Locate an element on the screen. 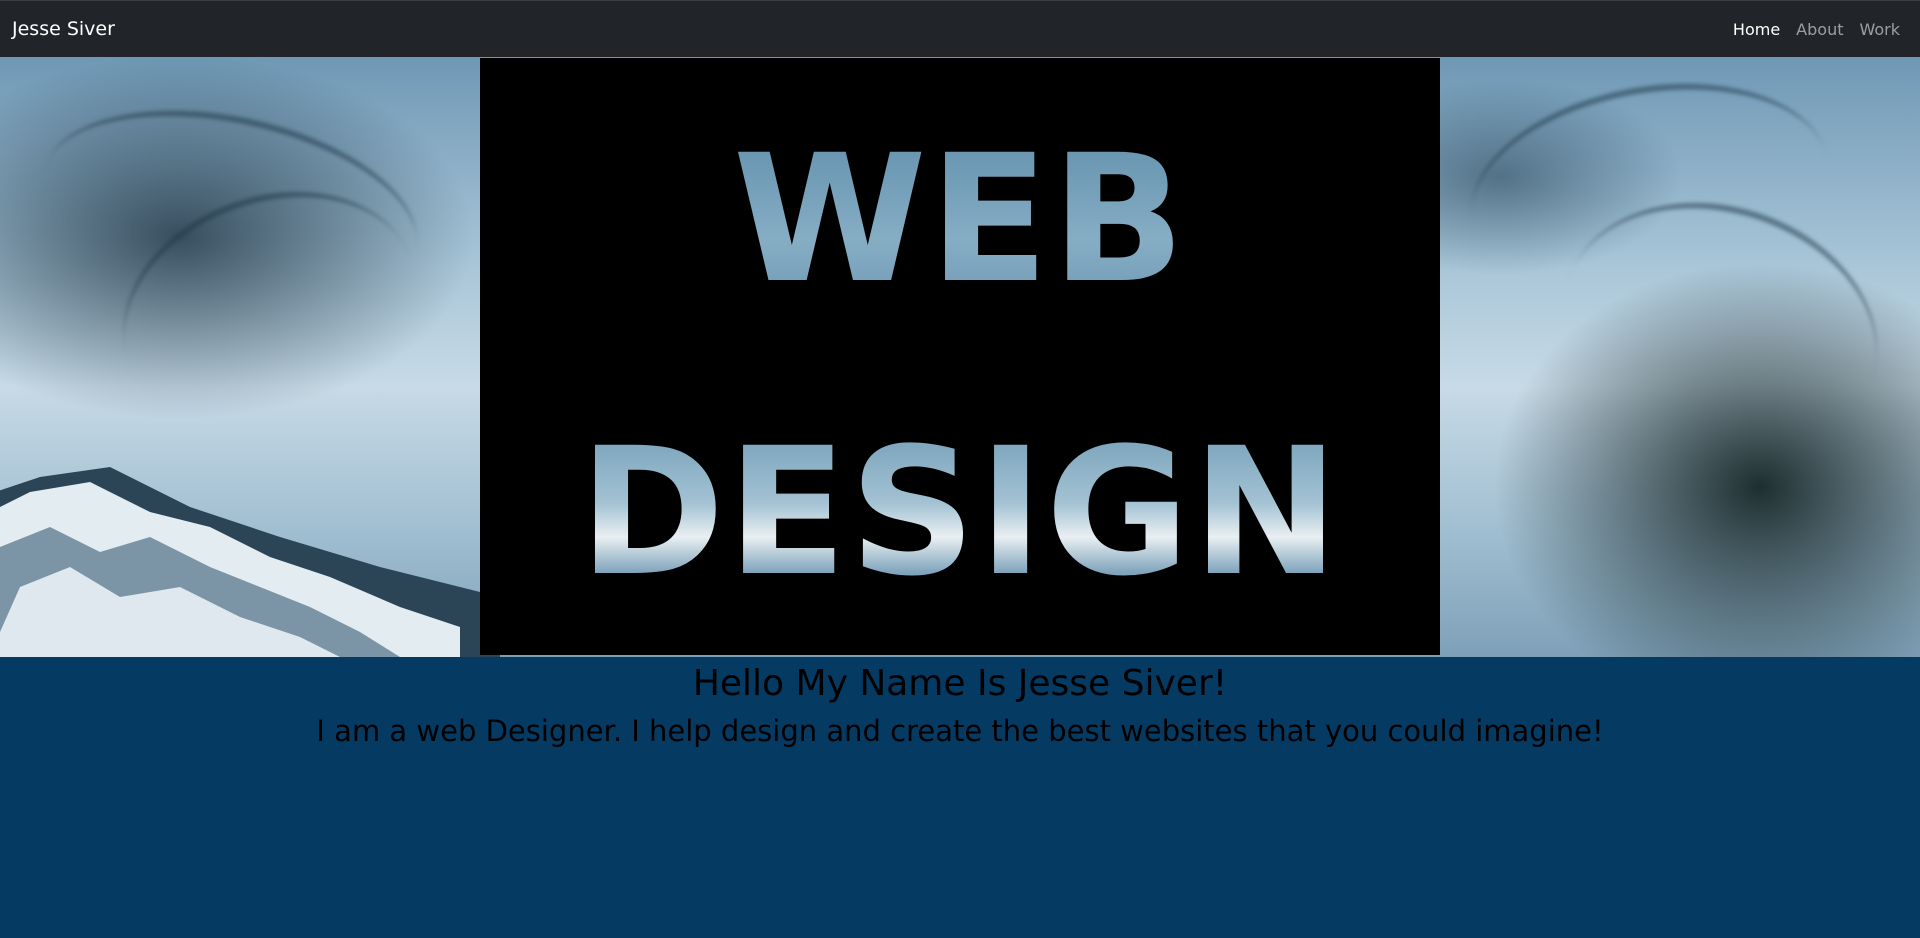 This screenshot has height=938, width=1920. top-navbar: Jesse Siver Home About Work is located at coordinates (960, 28).